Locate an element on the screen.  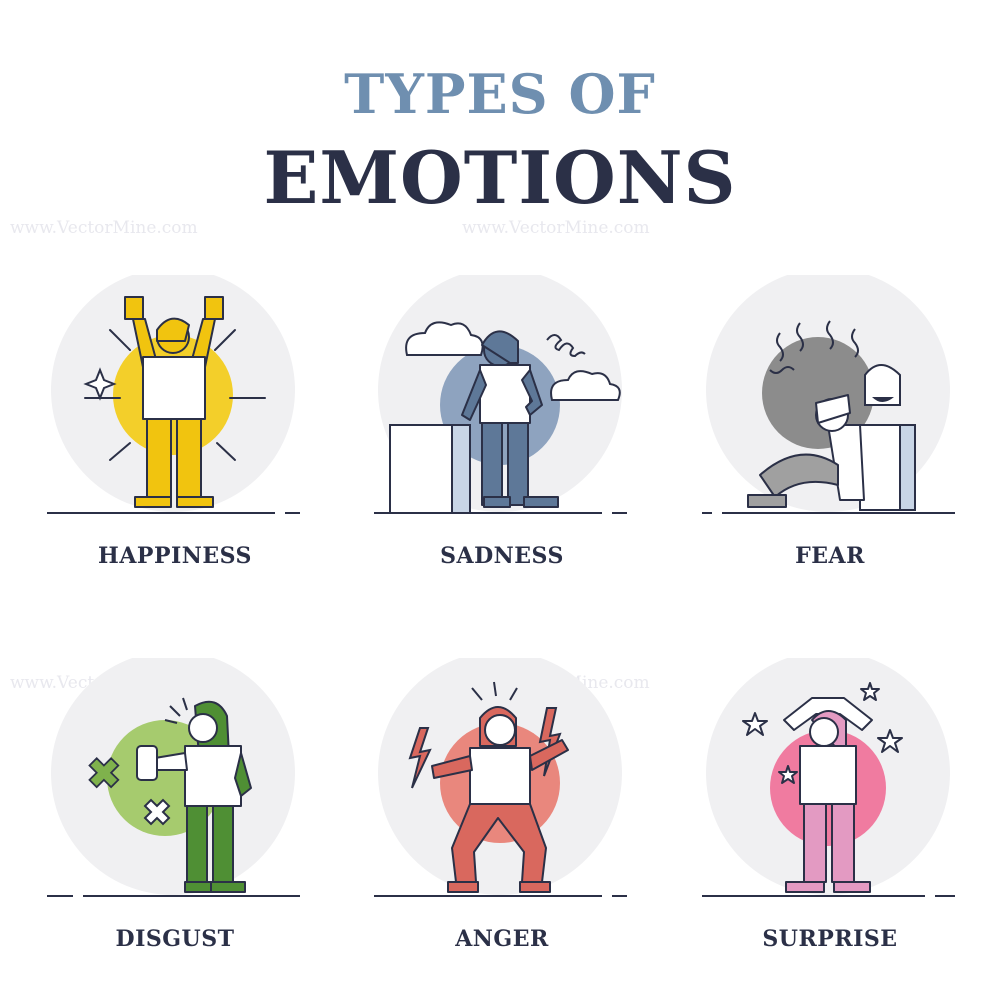
watermark-left: www.VectorMine.com is located at coordinates (104, 228).